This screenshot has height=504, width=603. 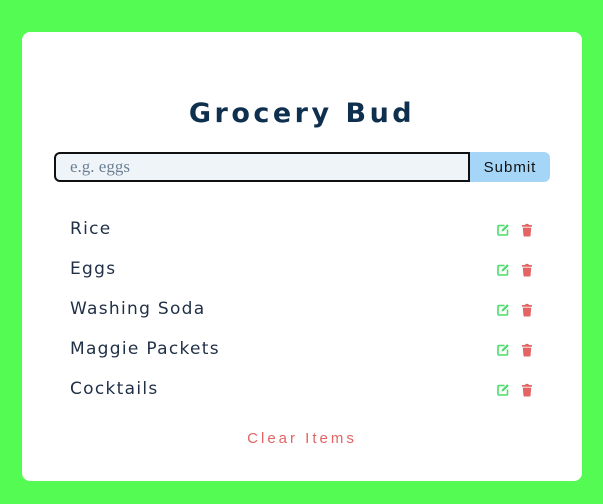 I want to click on grocery-item: Cocktails, so click(x=302, y=390).